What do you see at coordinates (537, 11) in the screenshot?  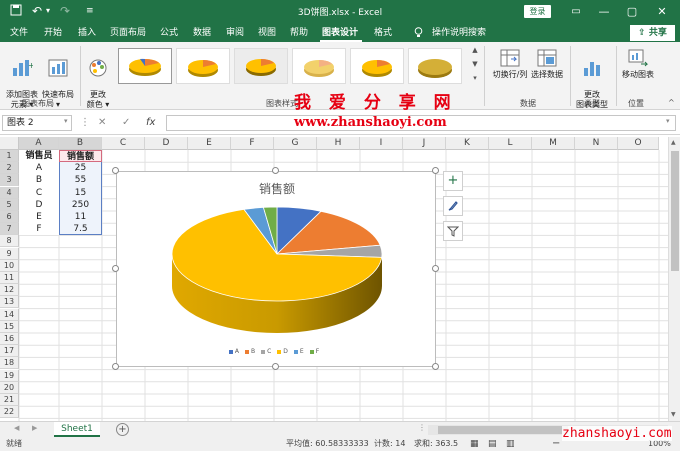 I see `login-button: 登录` at bounding box center [537, 11].